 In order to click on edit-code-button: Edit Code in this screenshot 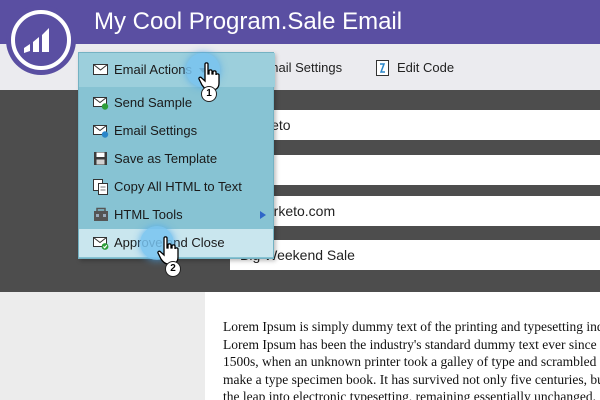, I will do `click(415, 68)`.